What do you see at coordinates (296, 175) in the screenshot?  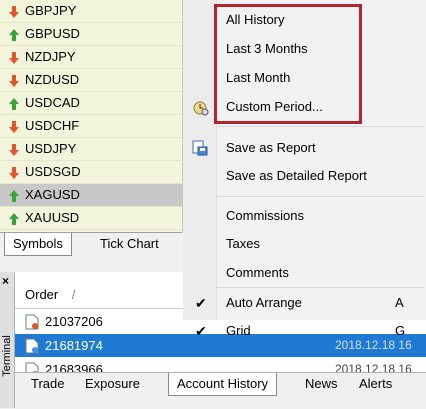 I see `menu-item-label: Save as Detailed Report` at bounding box center [296, 175].